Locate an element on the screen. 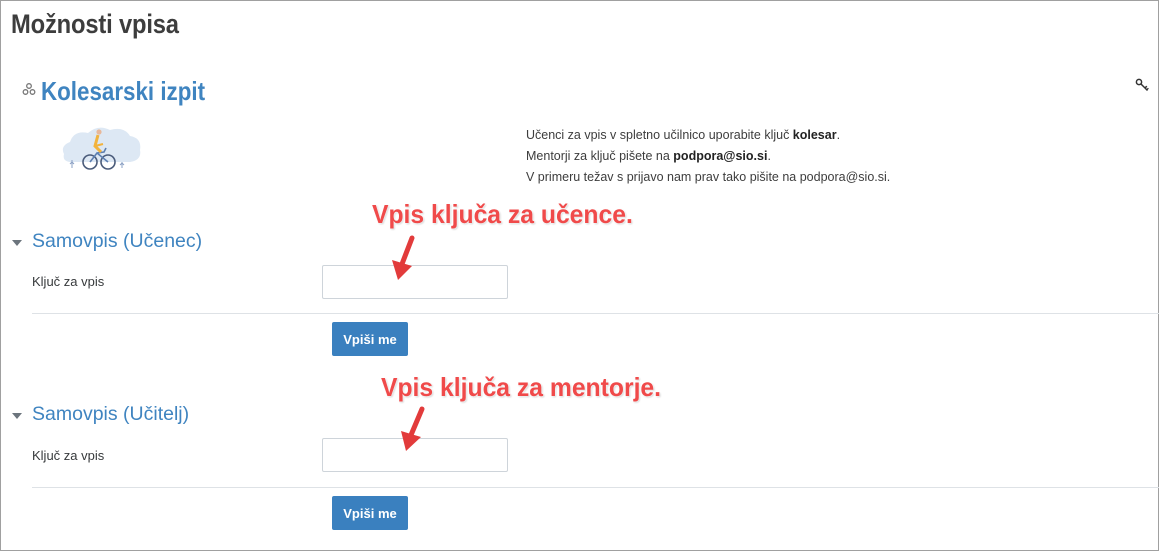 This screenshot has height=551, width=1159. page-title: Možnosti vpisa is located at coordinates (95, 24).